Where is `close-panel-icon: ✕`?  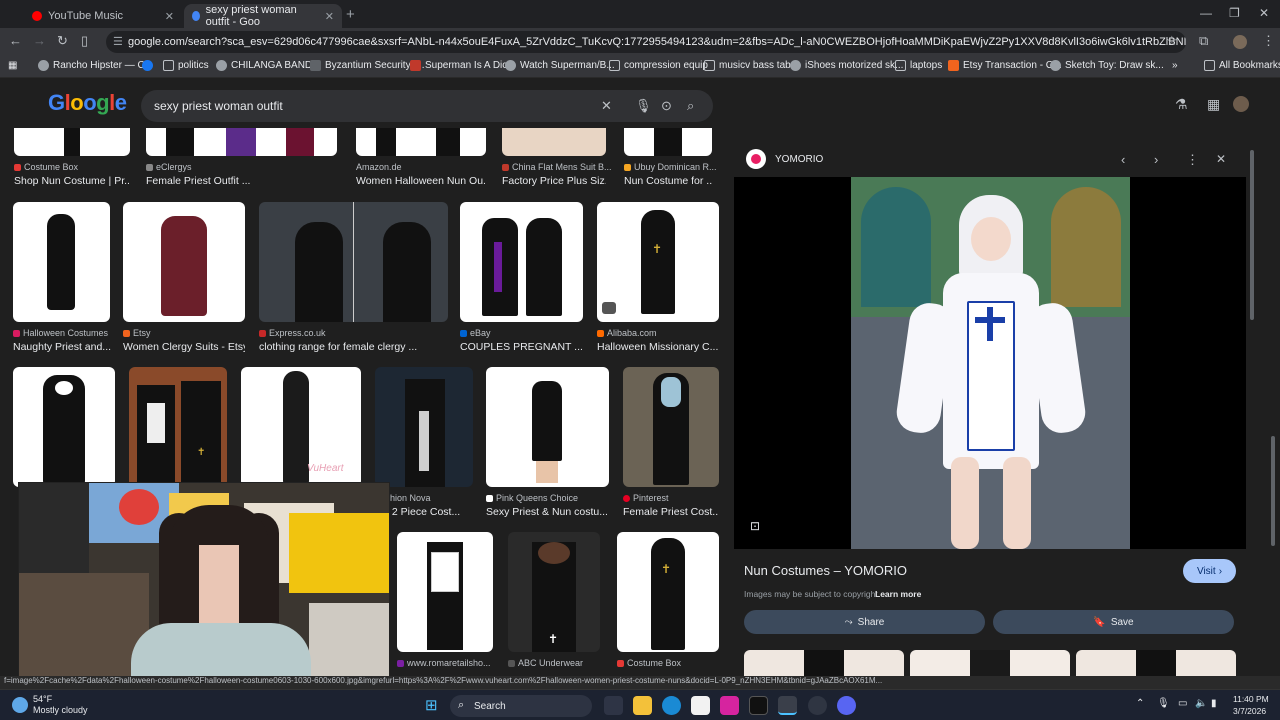 close-panel-icon: ✕ is located at coordinates (1221, 159).